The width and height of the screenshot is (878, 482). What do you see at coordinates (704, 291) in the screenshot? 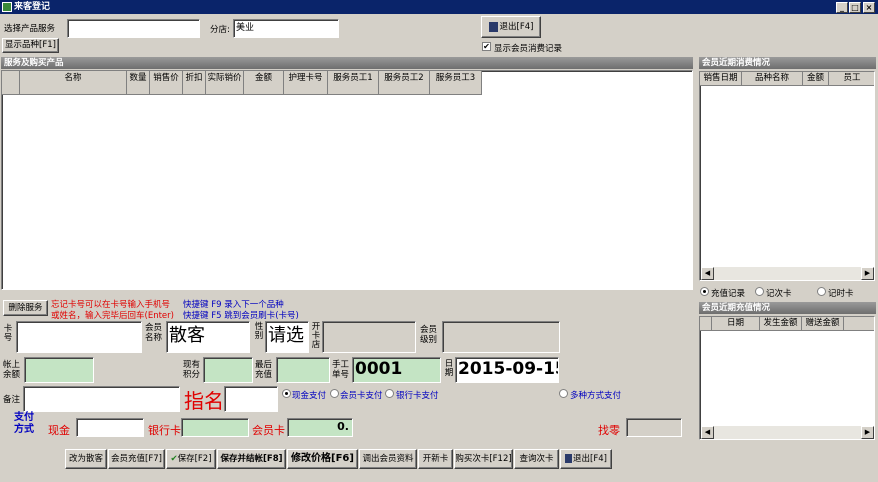
I see `radio-recharge-records` at bounding box center [704, 291].